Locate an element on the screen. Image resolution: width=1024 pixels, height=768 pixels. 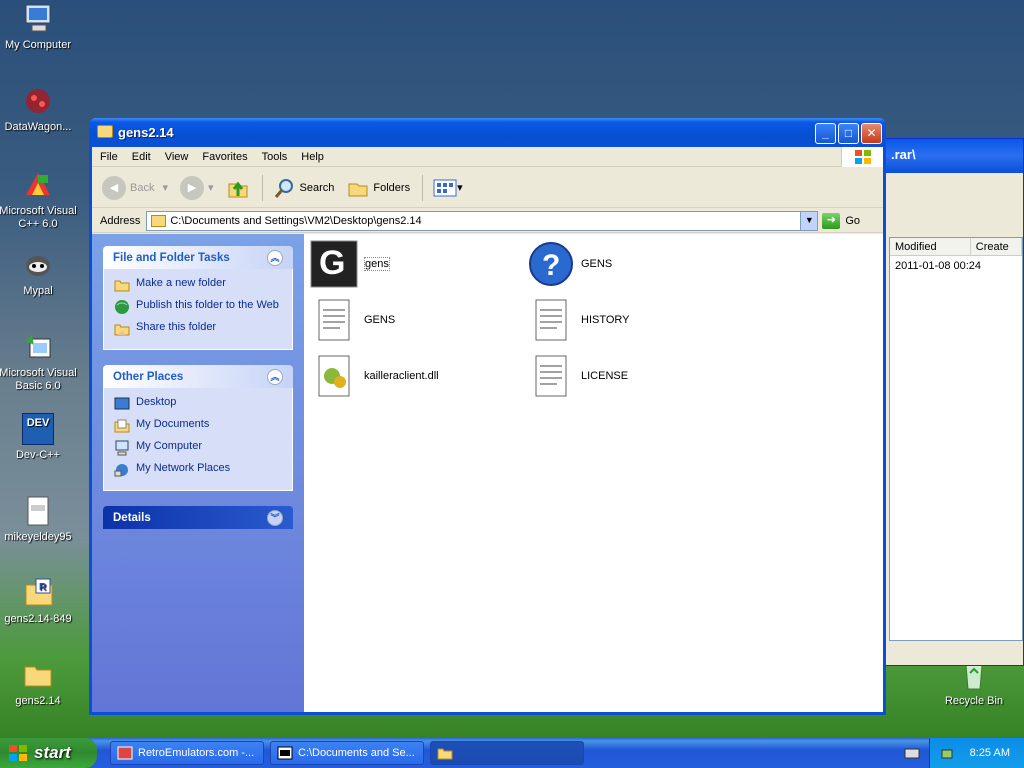
desktop-icon-label: Mypal is located at coordinates (38, 291).